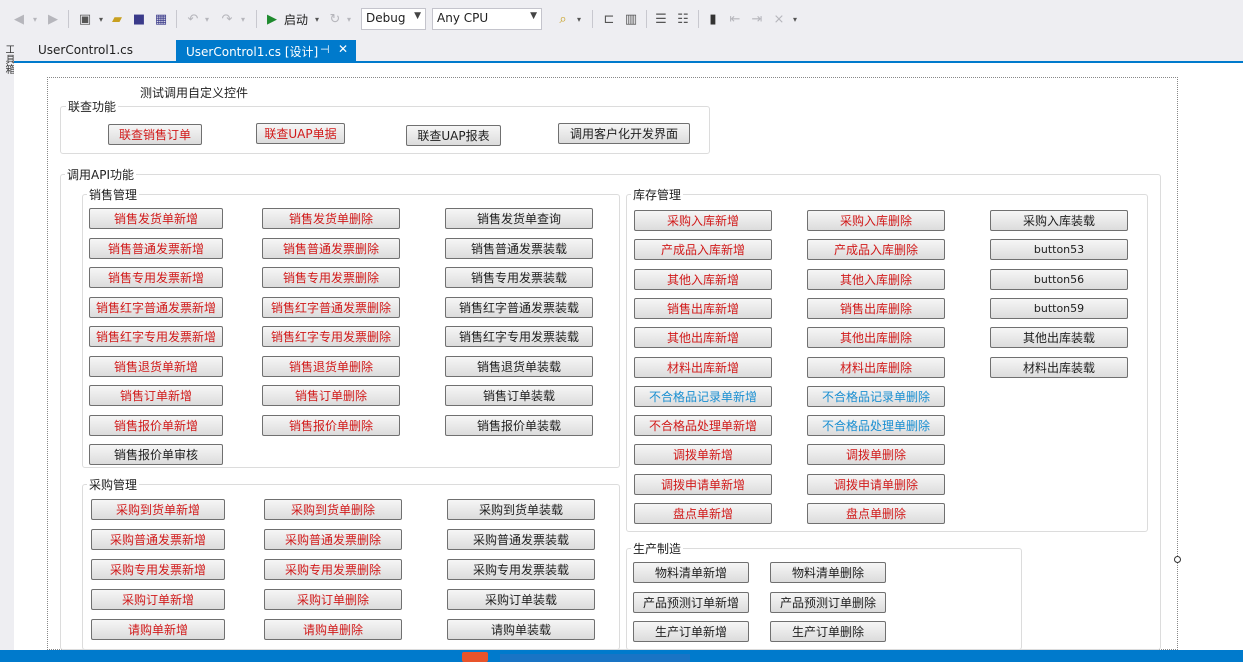 This screenshot has width=1243, height=662. I want to click on comment-lines-icon: ☰, so click(661, 19).